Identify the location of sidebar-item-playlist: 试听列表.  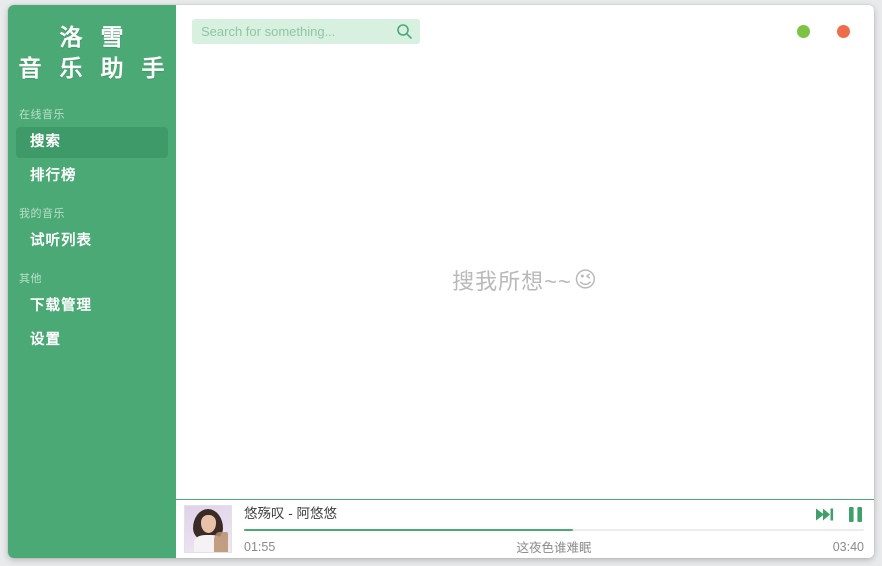
(92, 241).